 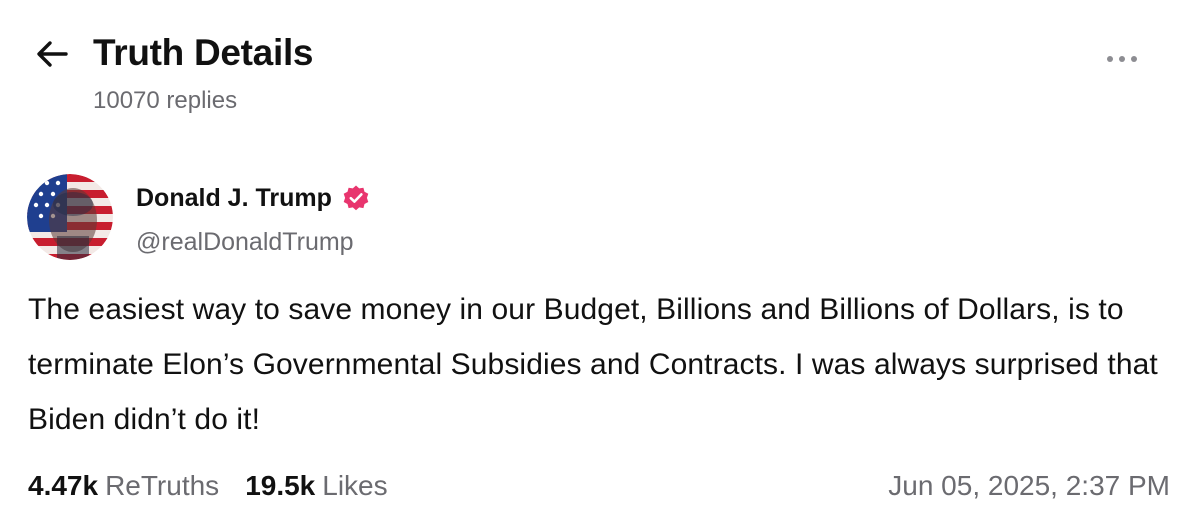 What do you see at coordinates (1029, 485) in the screenshot?
I see `post-timestamp: Jun 05, 2025, 2:37 PM` at bounding box center [1029, 485].